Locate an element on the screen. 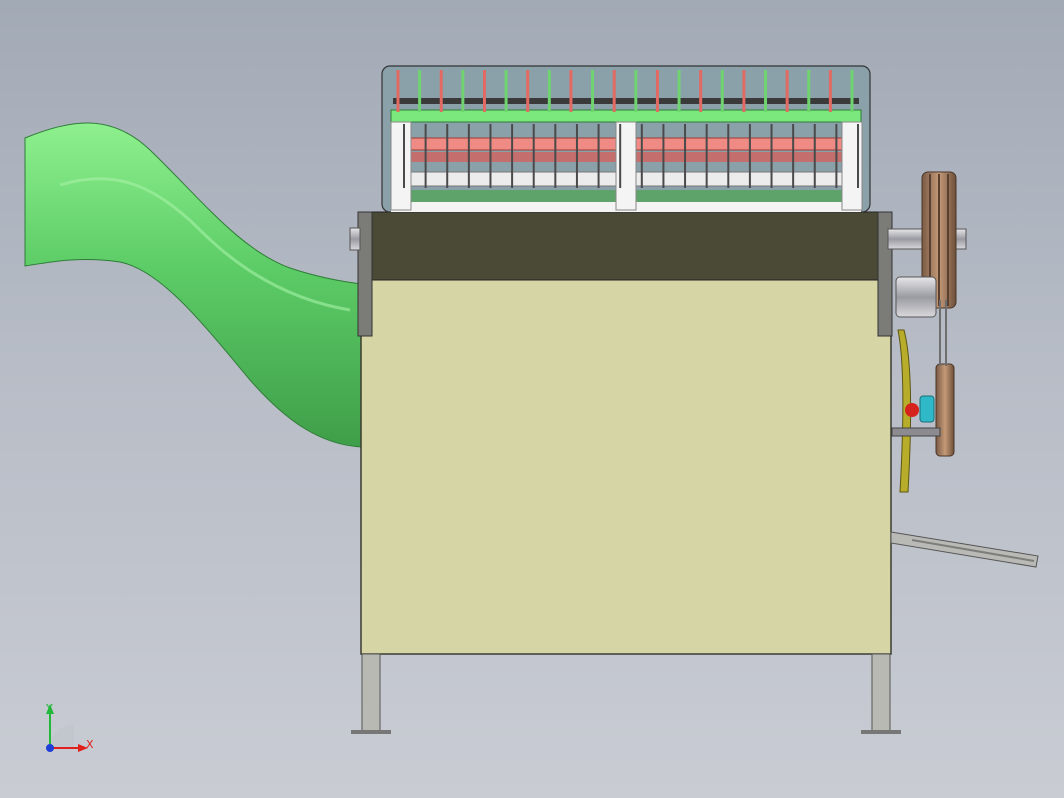  axis-y-label: Y is located at coordinates (49, 708).